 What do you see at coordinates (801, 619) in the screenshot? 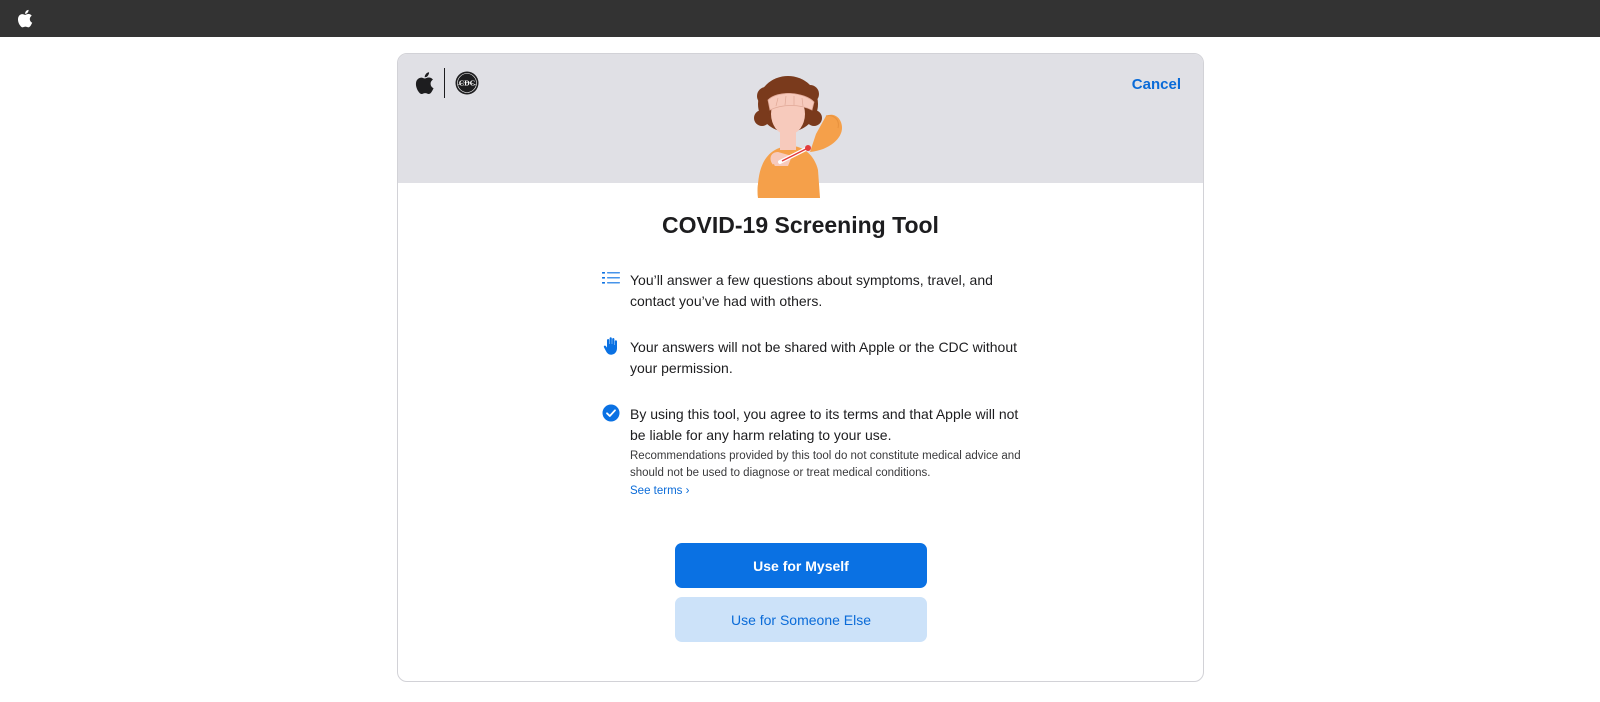
I see `use-for-someone-else-button: Use for Someone Else` at bounding box center [801, 619].